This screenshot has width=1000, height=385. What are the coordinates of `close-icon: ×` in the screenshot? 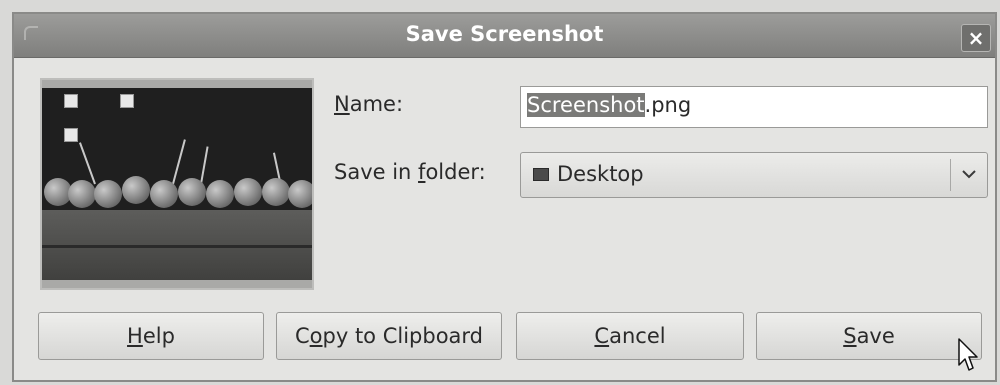 It's located at (976, 38).